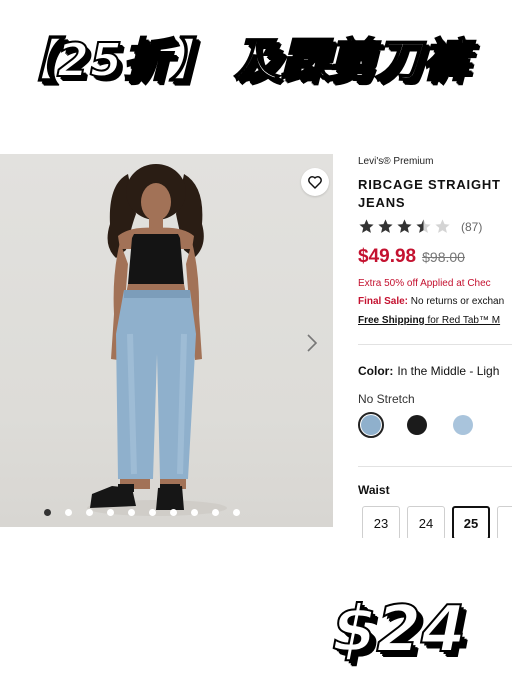 The image size is (512, 682). I want to click on color-swatches, so click(417, 425).